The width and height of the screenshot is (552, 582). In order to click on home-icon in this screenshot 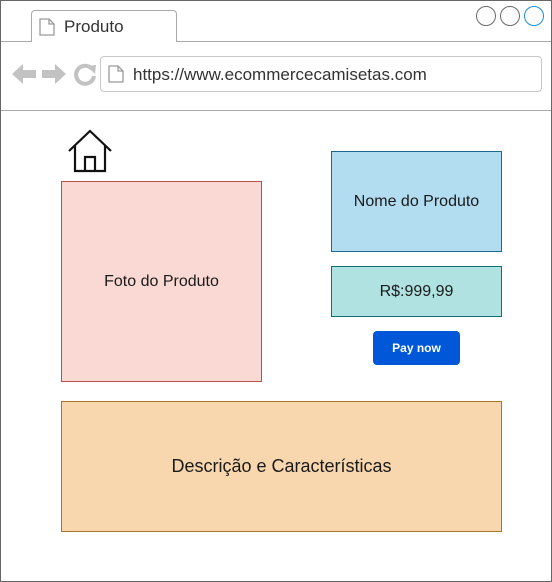, I will do `click(90, 151)`.